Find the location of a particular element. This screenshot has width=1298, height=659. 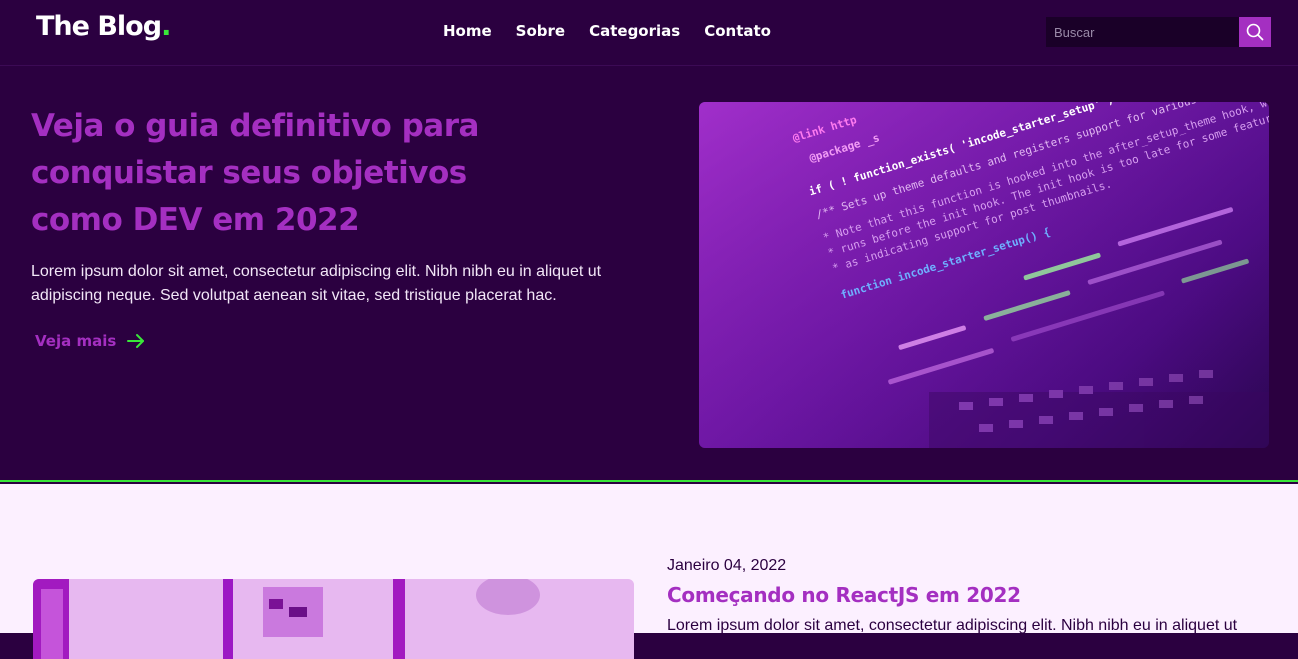

site-header: The Blog. Home Sobre Categorias Contato is located at coordinates (649, 33).